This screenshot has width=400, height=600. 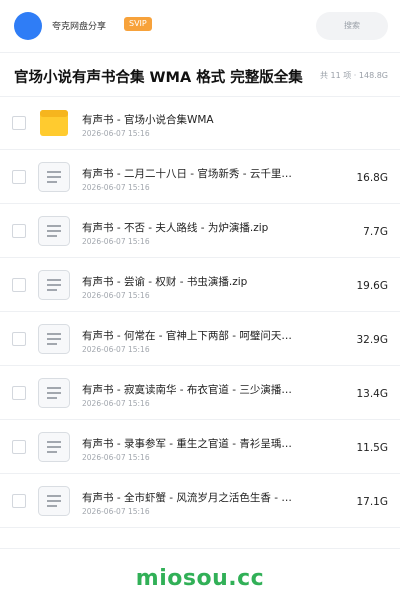 What do you see at coordinates (200, 578) in the screenshot?
I see `brand-watermark: miosou.cc` at bounding box center [200, 578].